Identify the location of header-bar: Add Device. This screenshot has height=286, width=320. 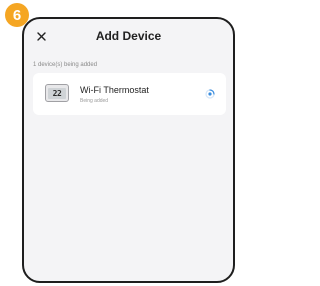
(128, 36).